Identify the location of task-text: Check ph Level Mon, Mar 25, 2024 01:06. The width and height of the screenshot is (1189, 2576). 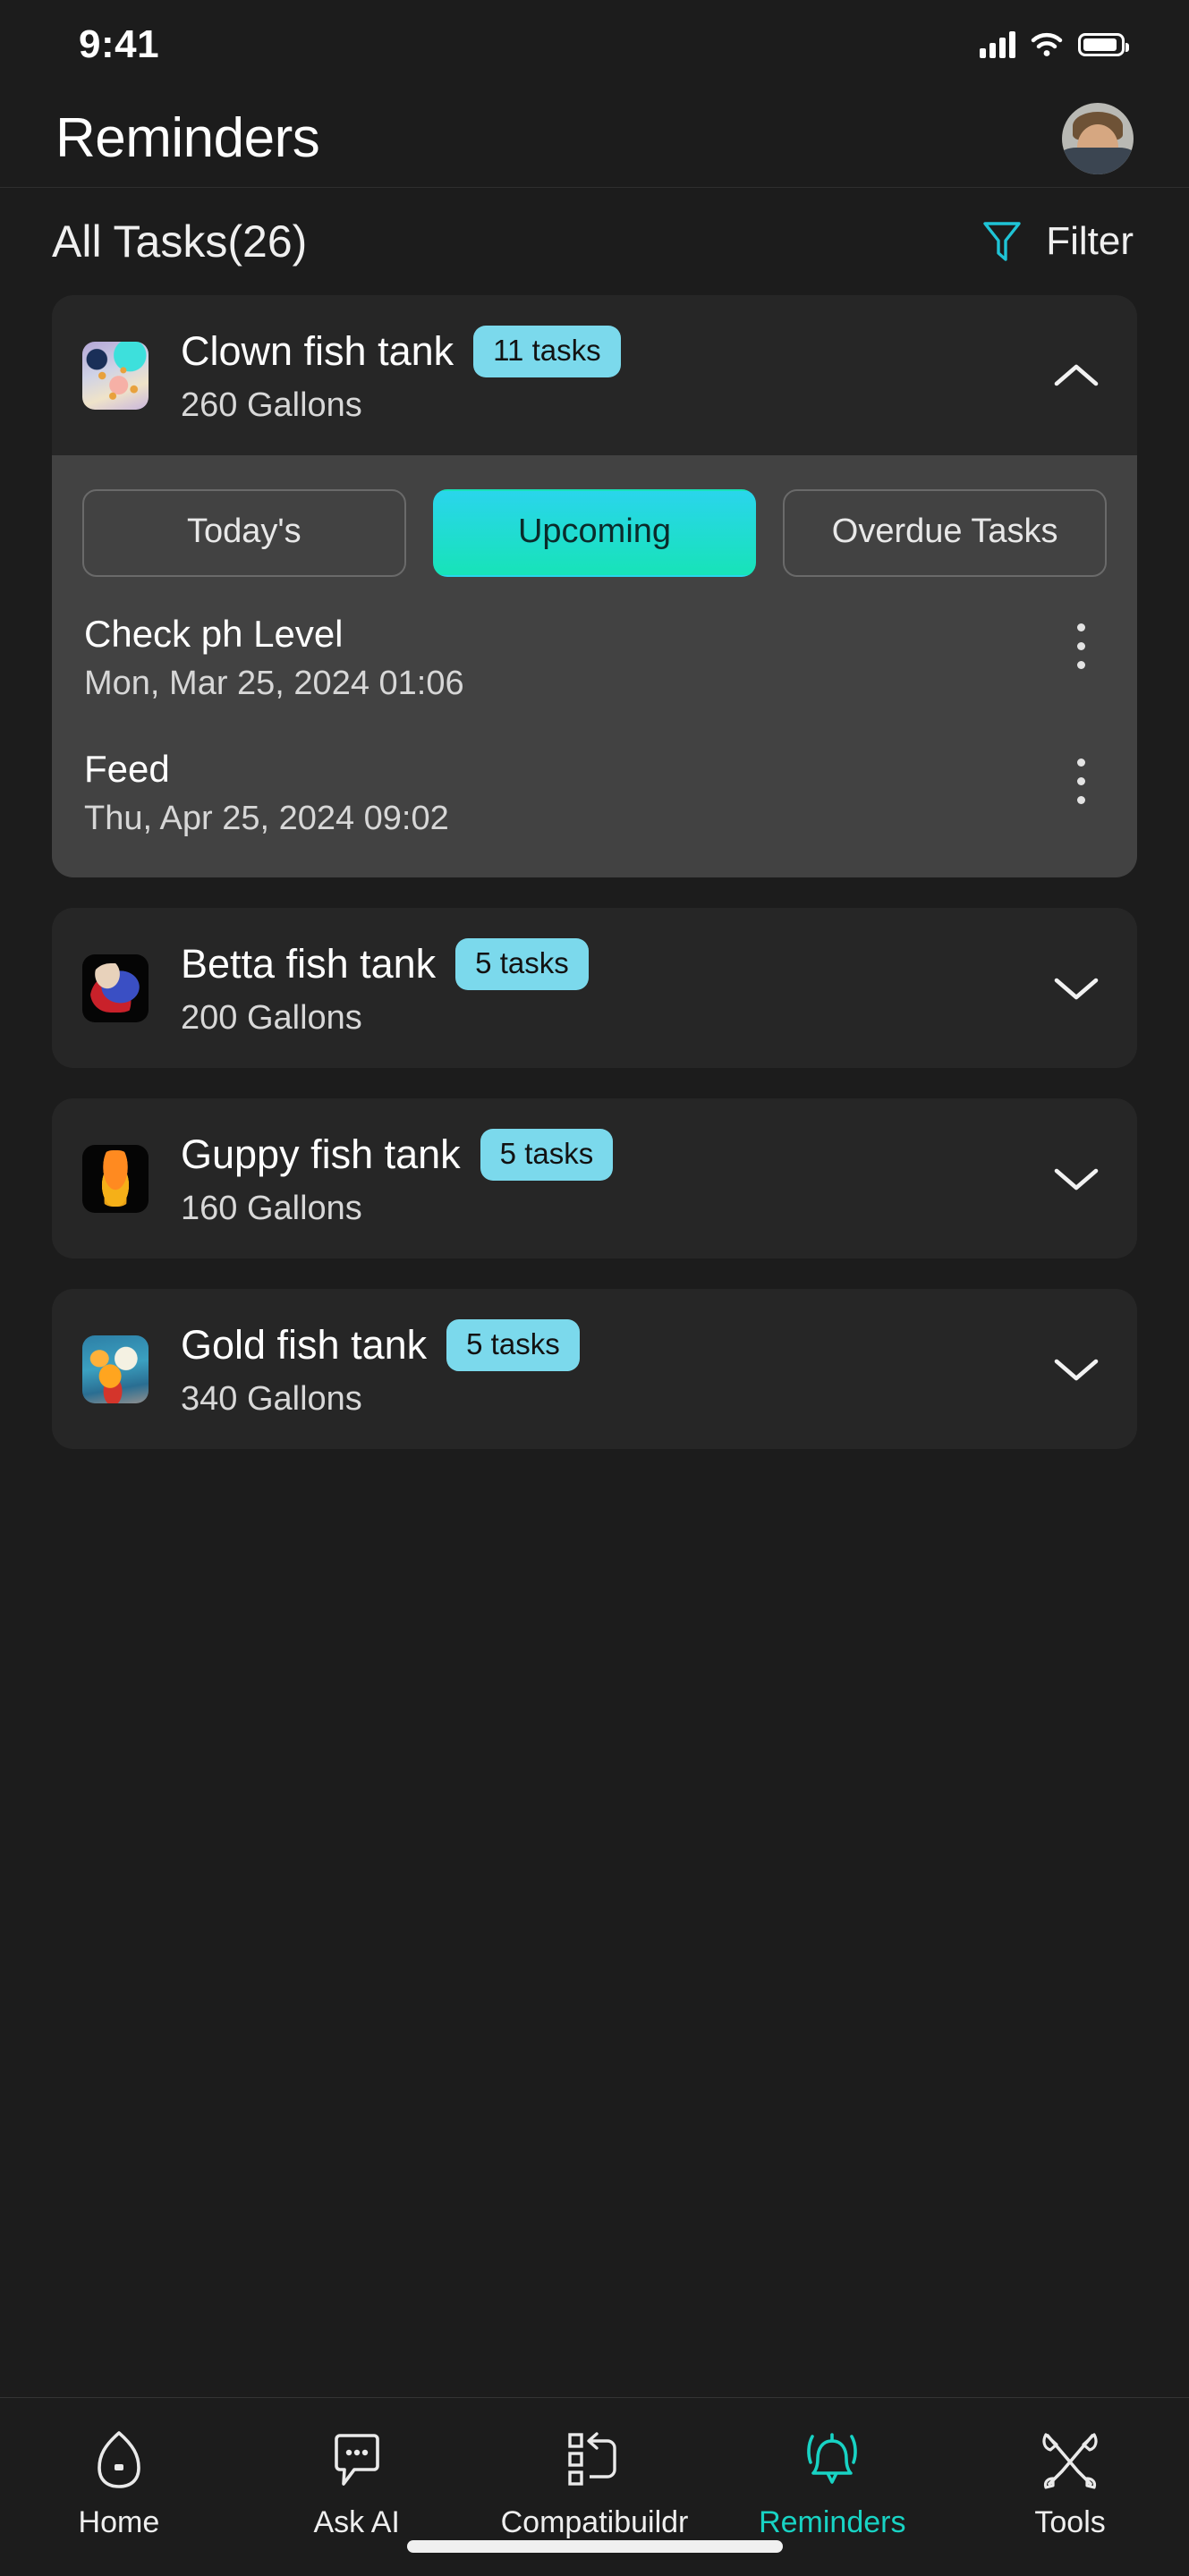
(274, 658).